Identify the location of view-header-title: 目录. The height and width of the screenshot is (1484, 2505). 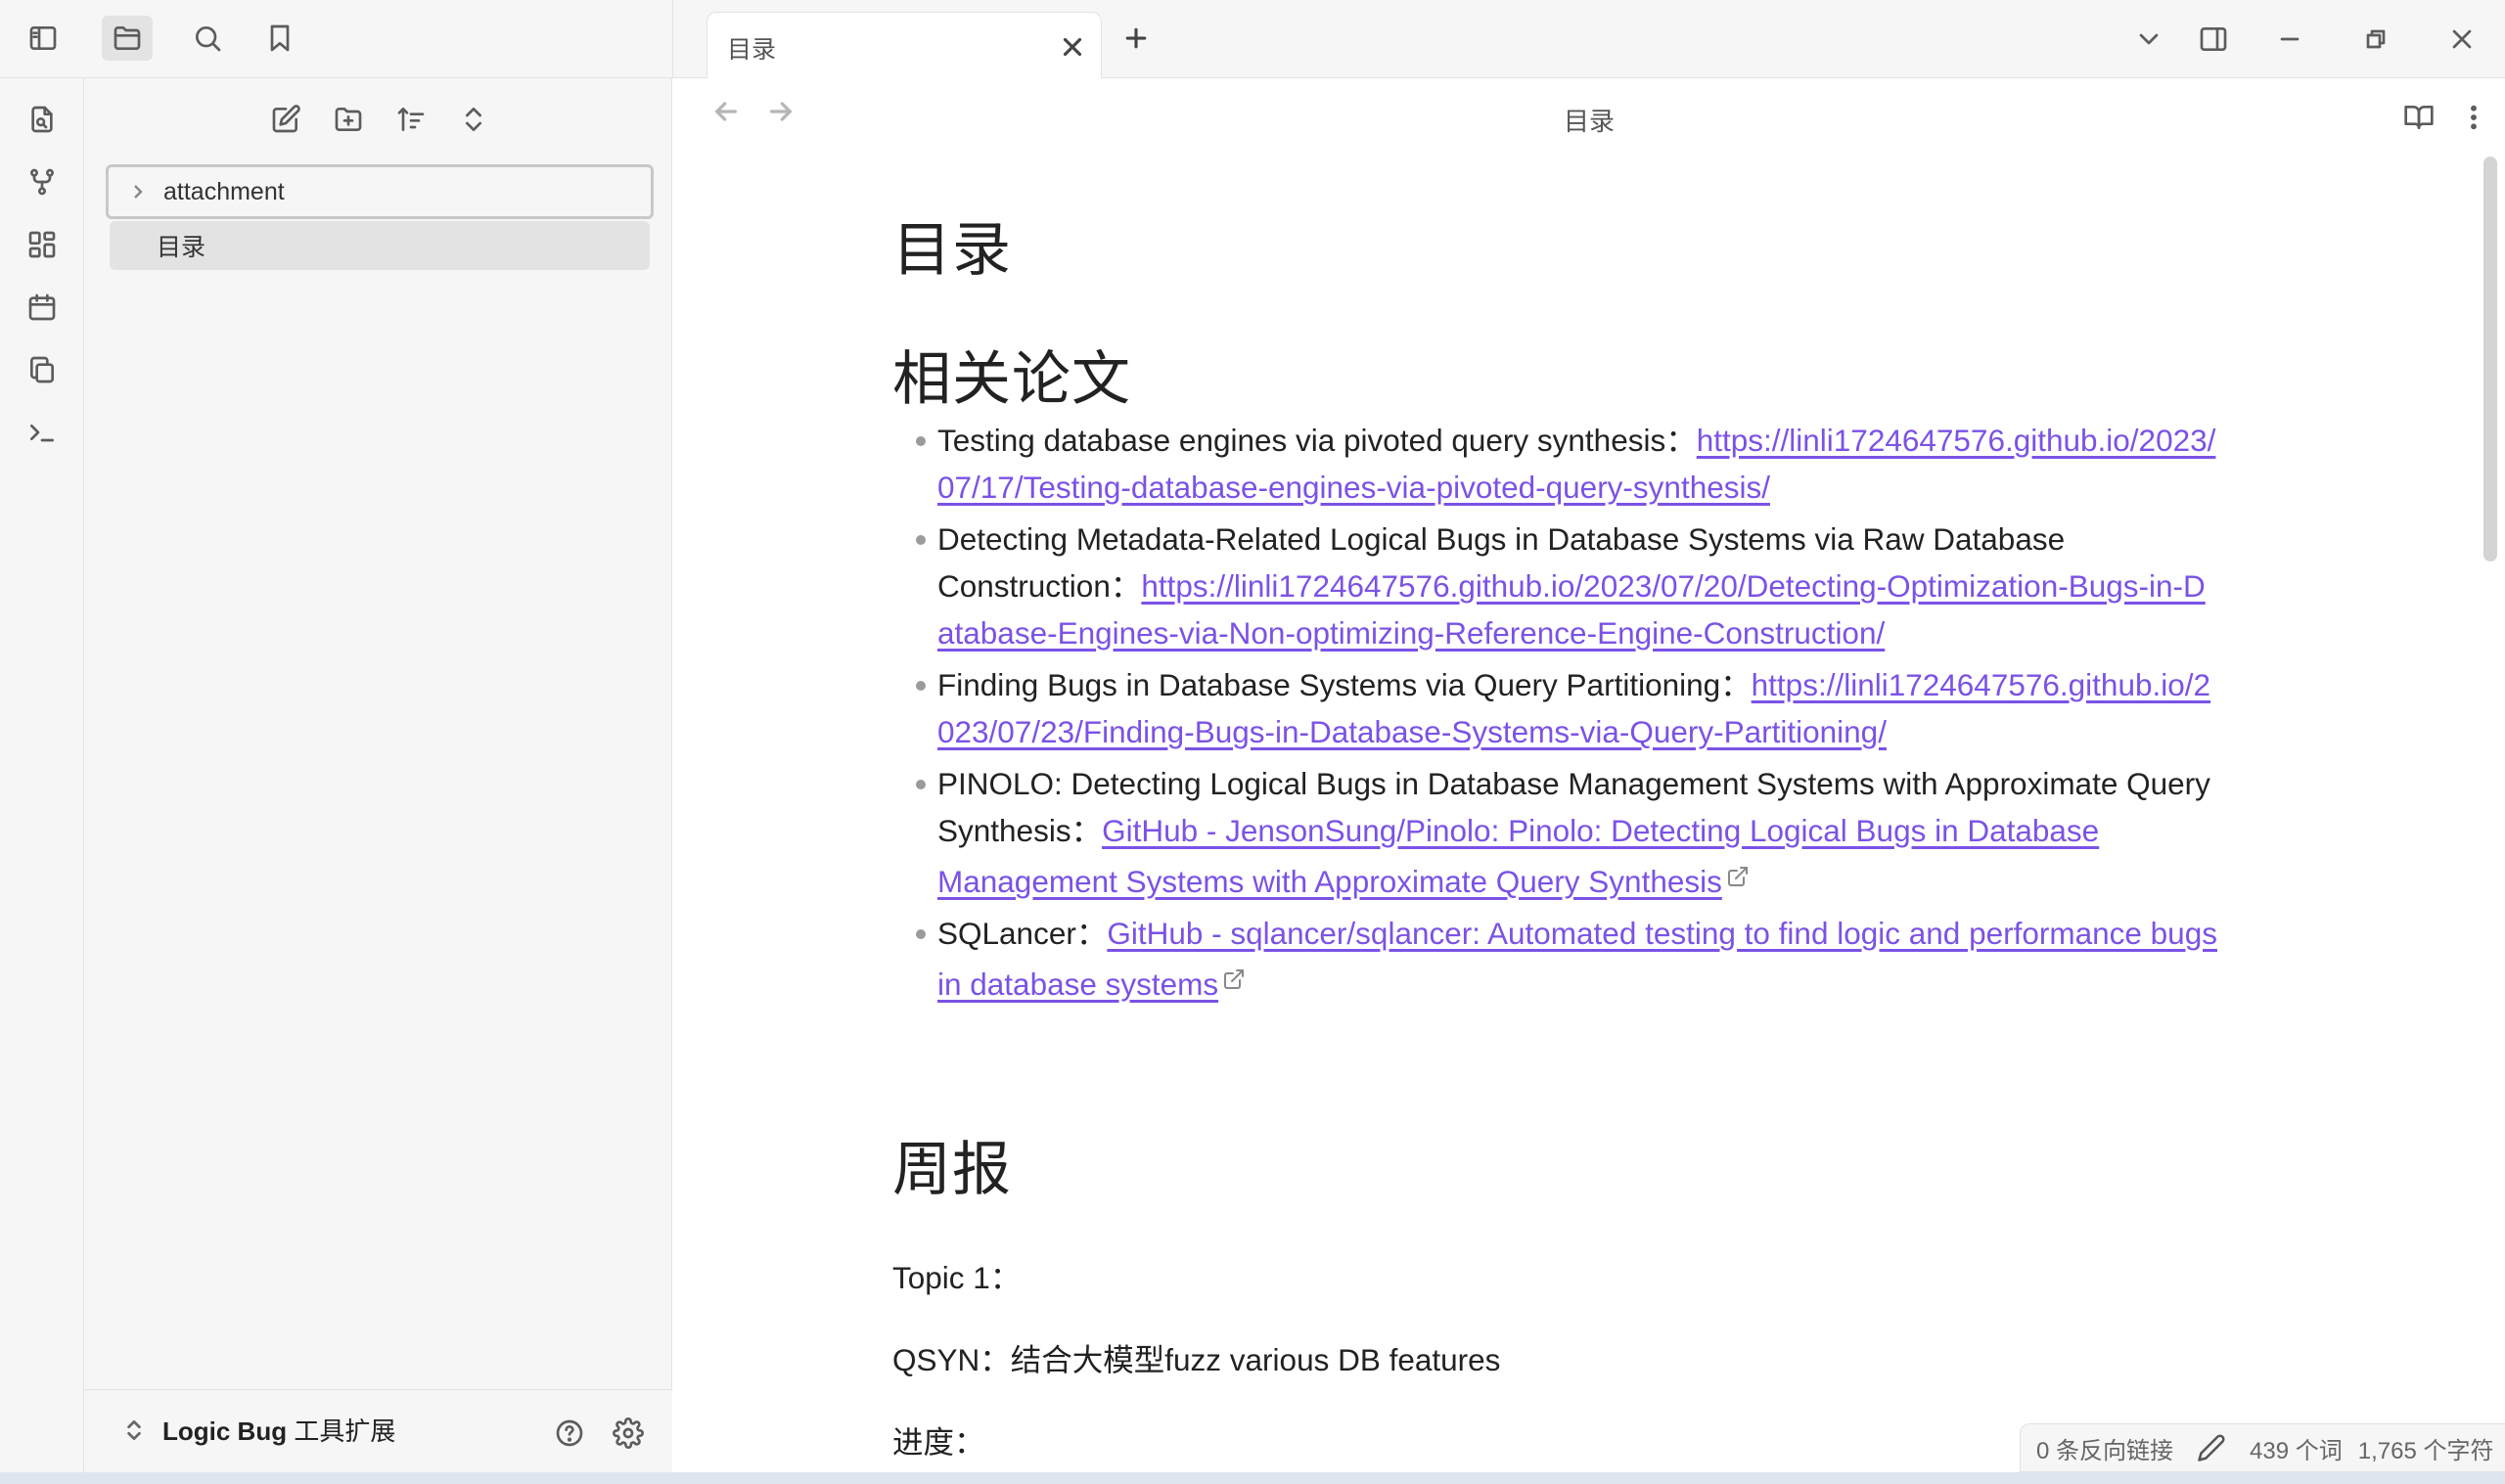
(1589, 120).